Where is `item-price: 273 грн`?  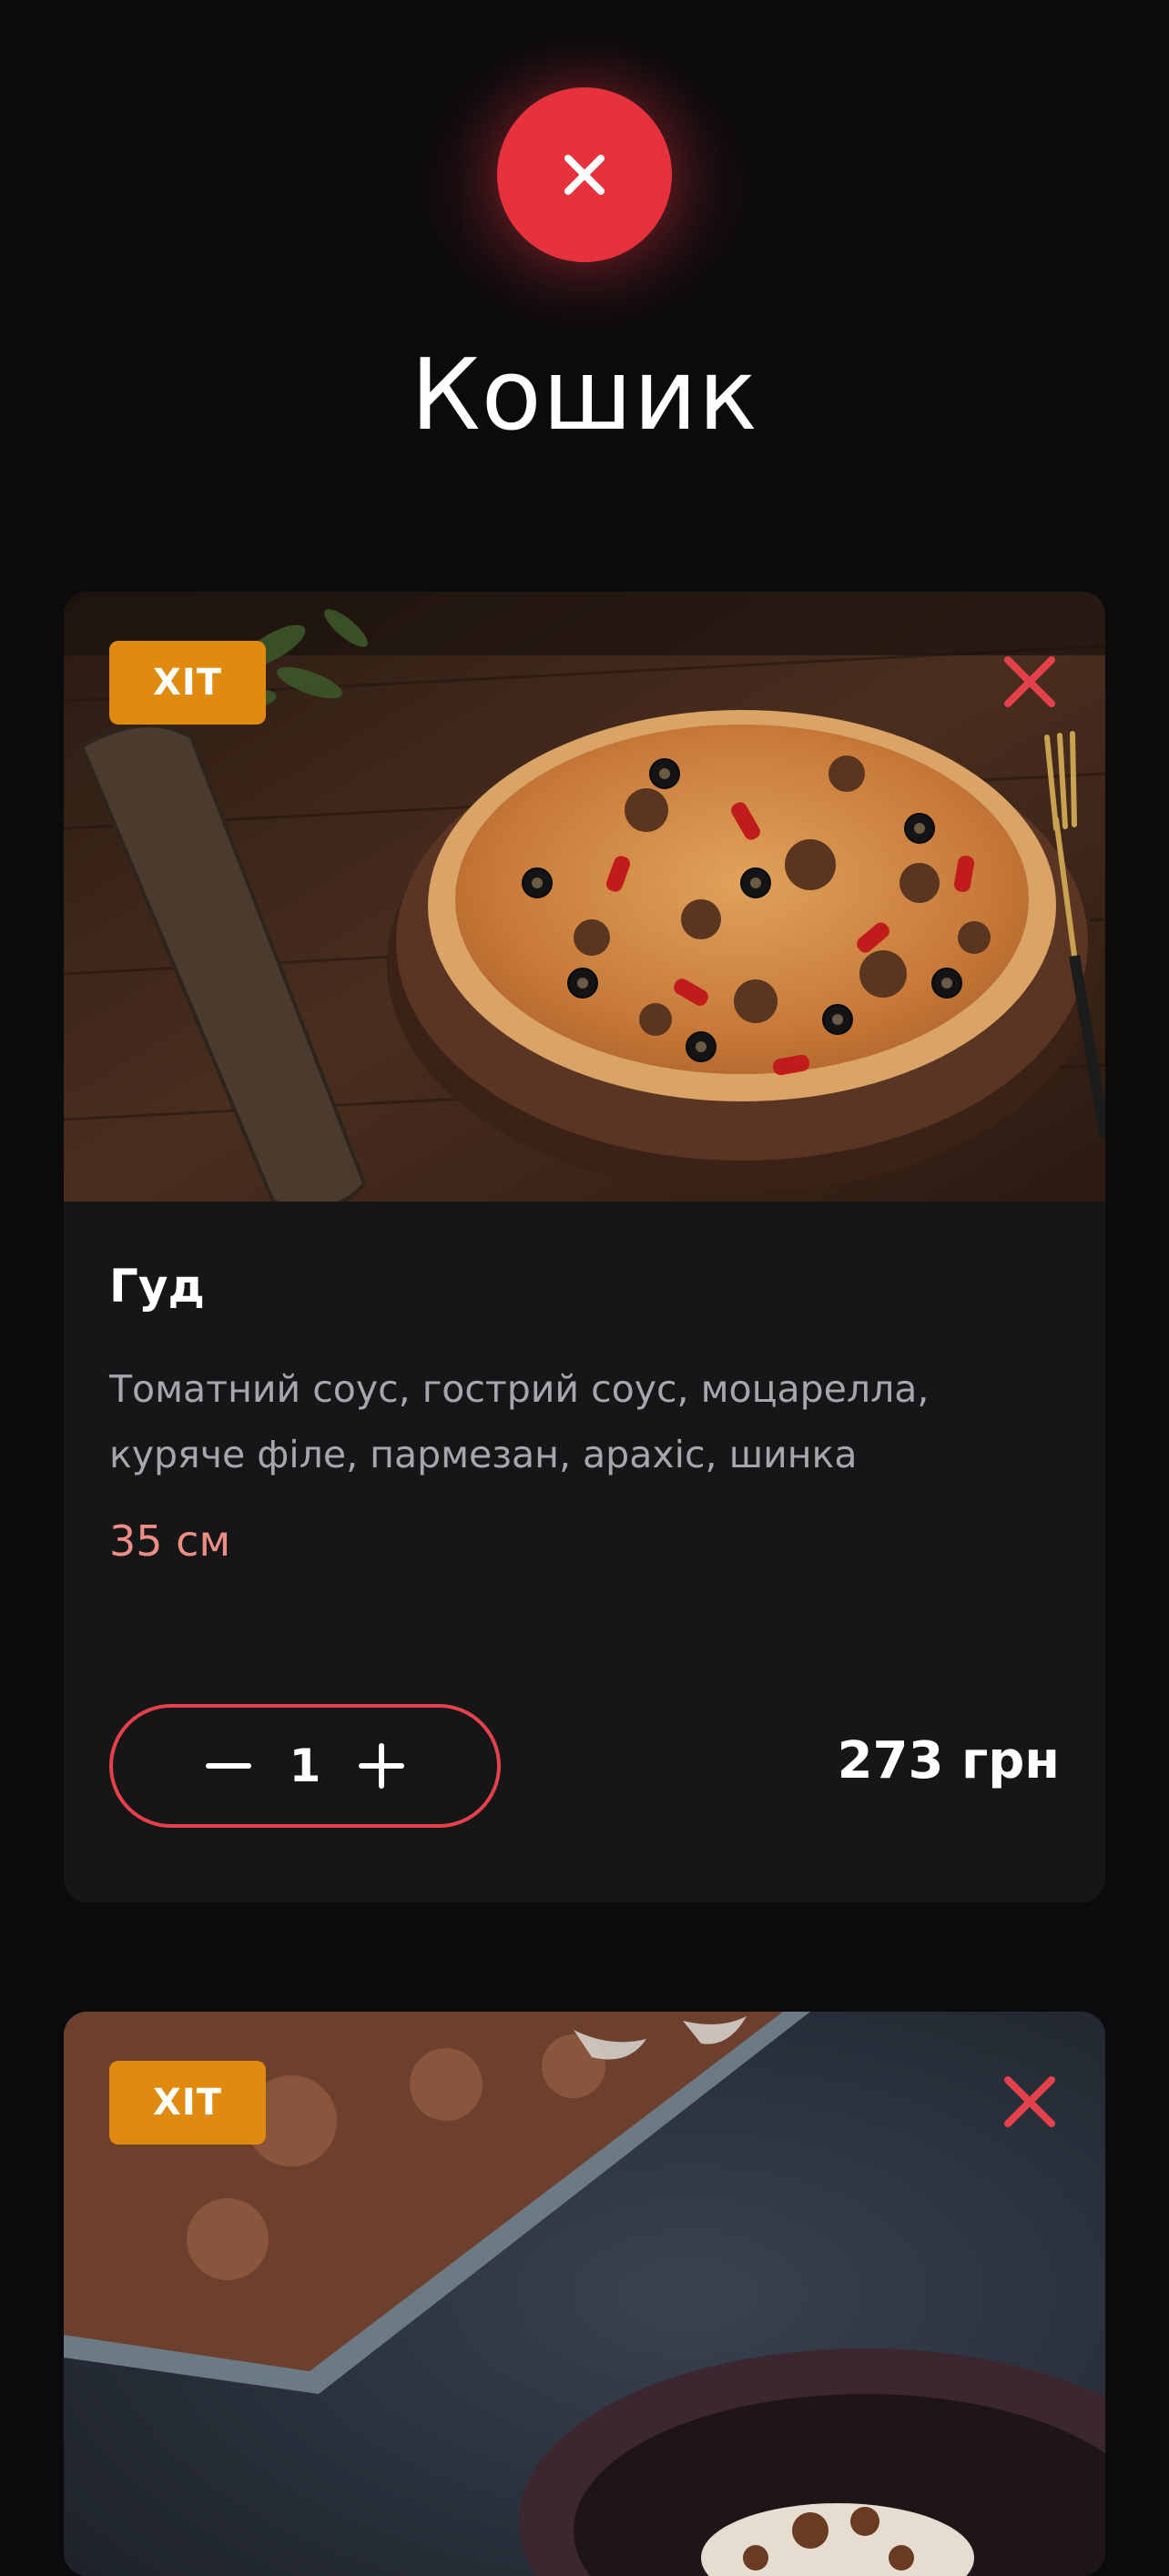 item-price: 273 грн is located at coordinates (948, 1760).